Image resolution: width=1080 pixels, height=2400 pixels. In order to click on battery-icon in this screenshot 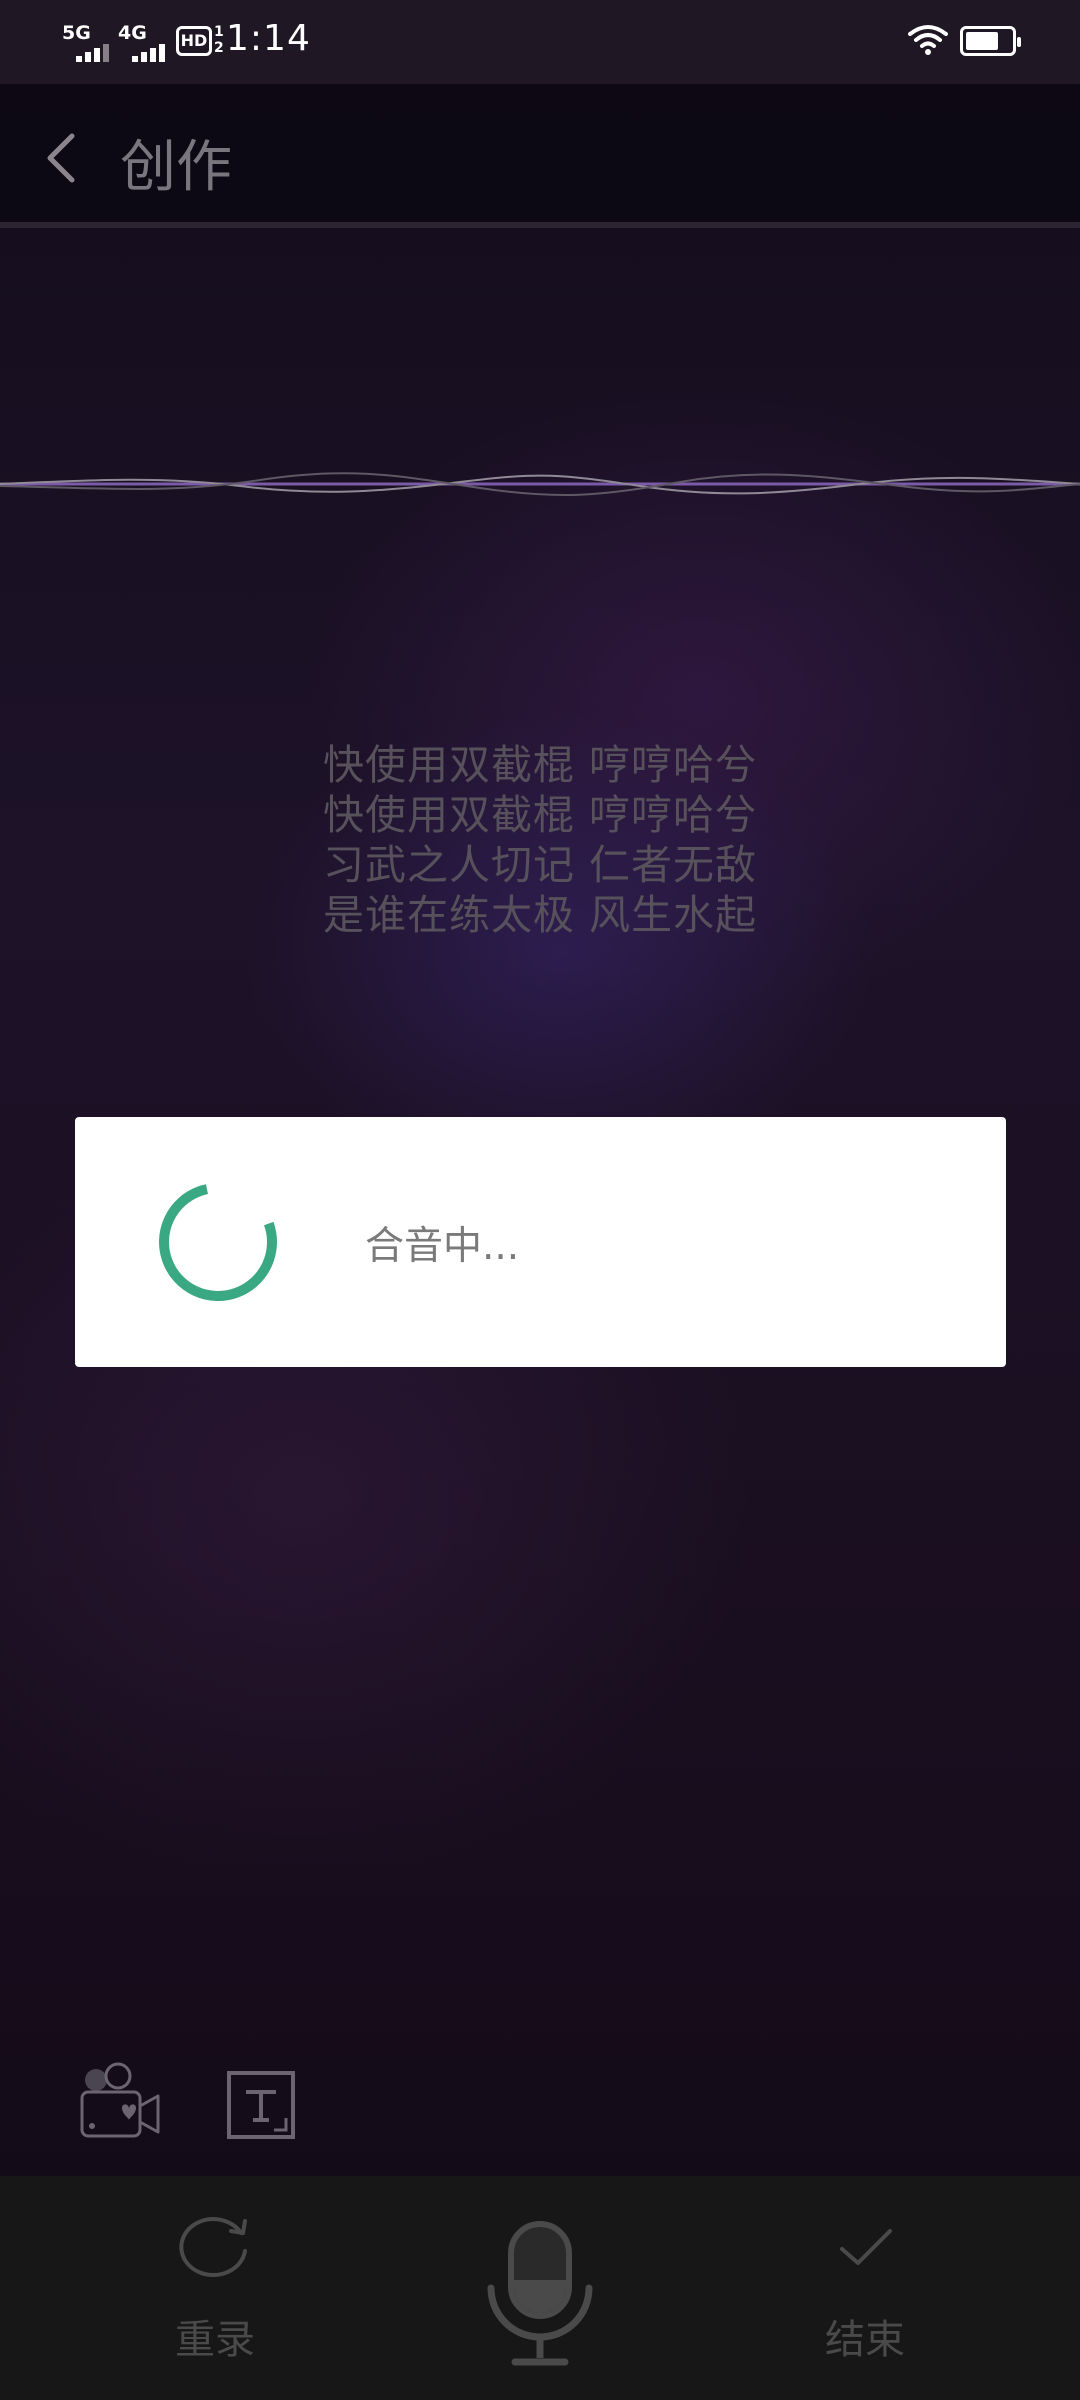, I will do `click(990, 41)`.